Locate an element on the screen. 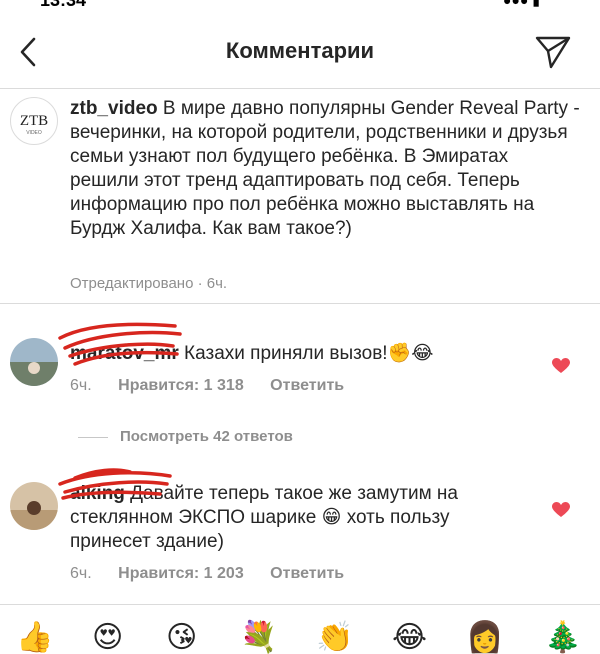  paper-plane-icon is located at coordinates (553, 52).